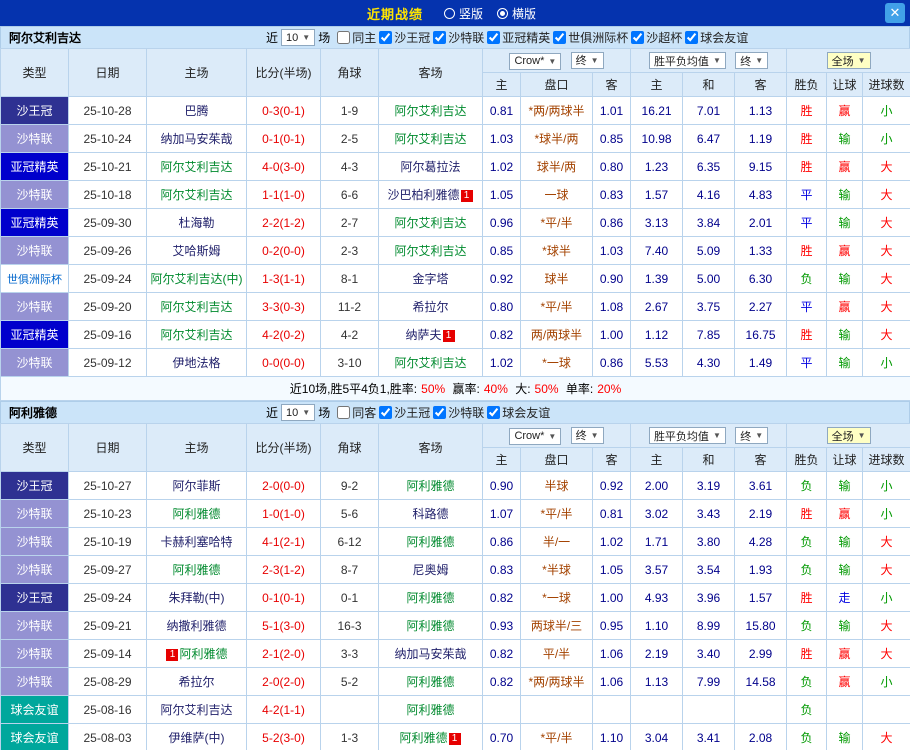 Image resolution: width=910 pixels, height=750 pixels. What do you see at coordinates (196, 138) in the screenshot?
I see `cell-home-team: 纳加马安茱哉` at bounding box center [196, 138].